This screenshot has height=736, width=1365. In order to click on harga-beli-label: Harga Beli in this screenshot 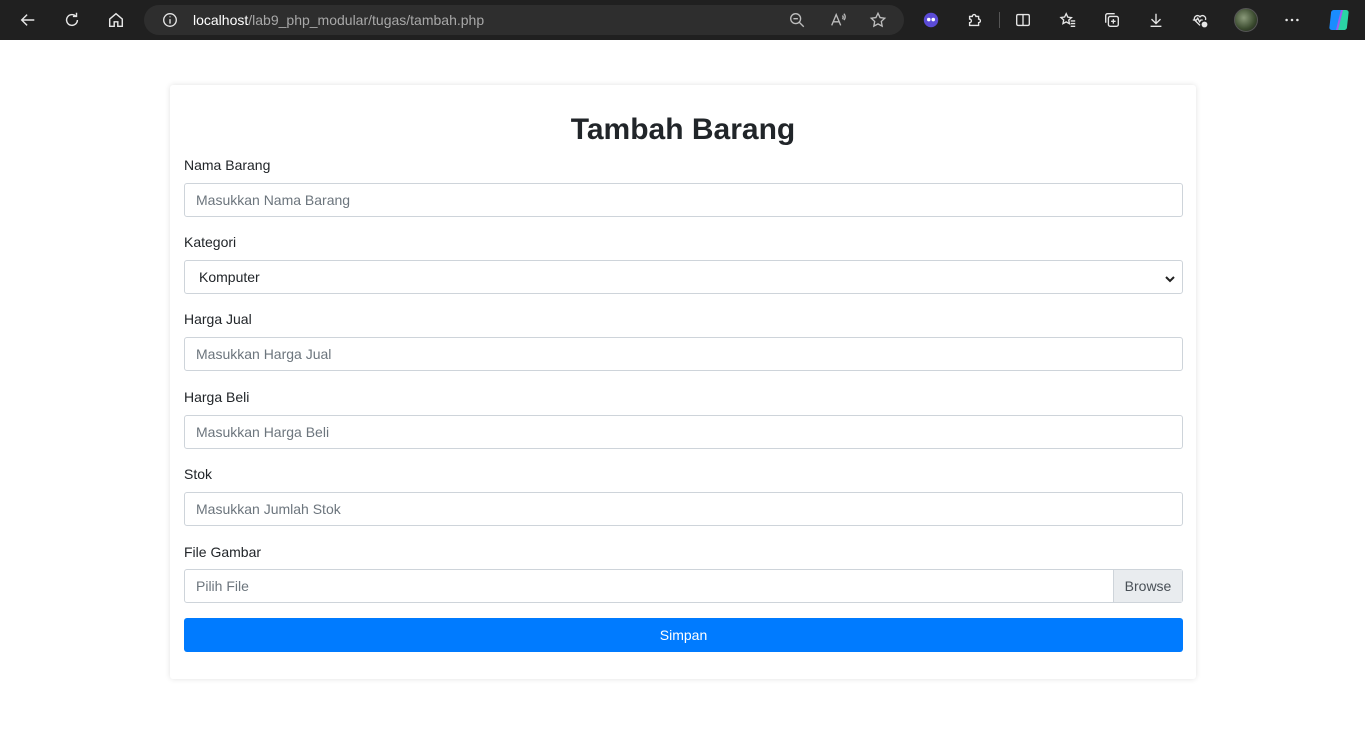, I will do `click(217, 397)`.